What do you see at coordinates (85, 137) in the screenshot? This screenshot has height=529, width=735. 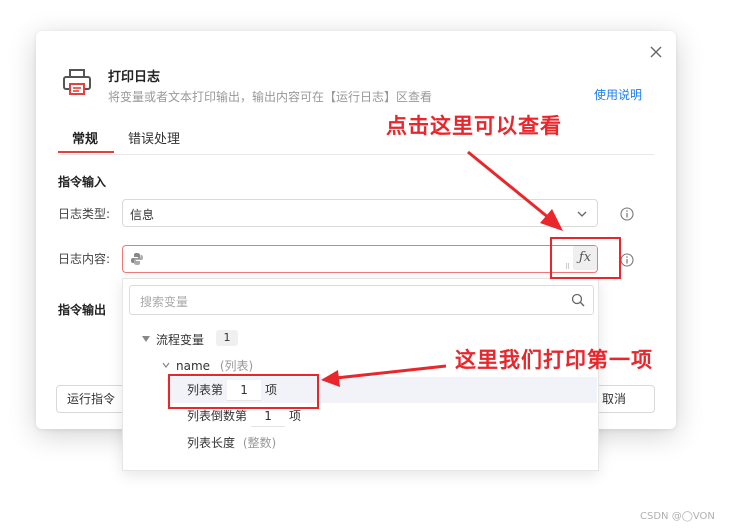 I see `tab-general: 常规` at bounding box center [85, 137].